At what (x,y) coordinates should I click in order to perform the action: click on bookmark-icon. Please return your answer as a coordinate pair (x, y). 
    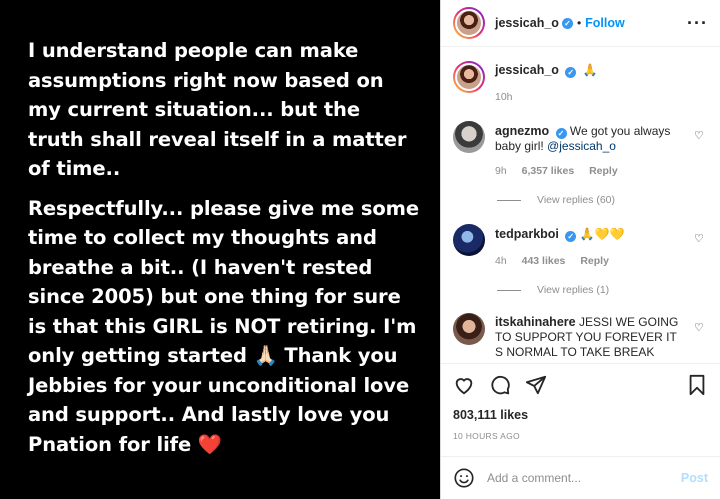
    Looking at the image, I should click on (697, 385).